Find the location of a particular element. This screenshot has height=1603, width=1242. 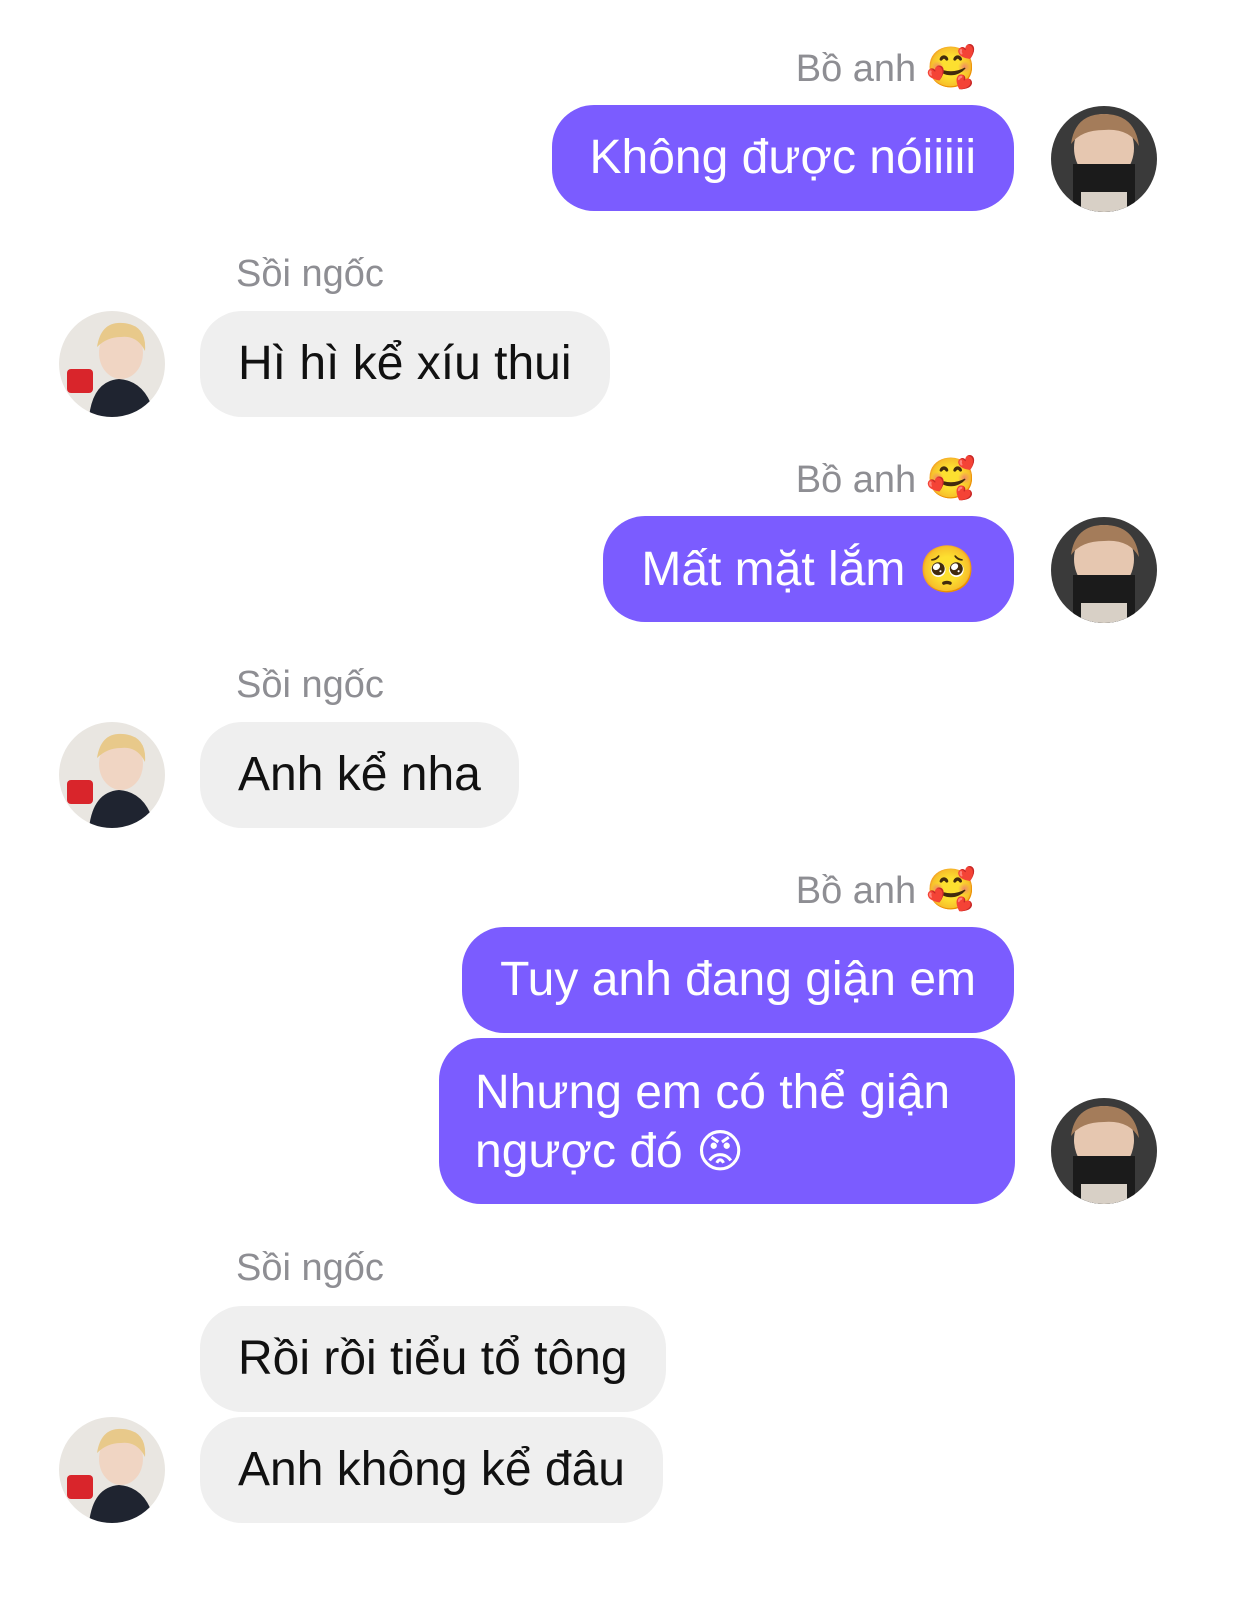

message-bubble-incoming: Anh không kể đâu is located at coordinates (431, 1470).